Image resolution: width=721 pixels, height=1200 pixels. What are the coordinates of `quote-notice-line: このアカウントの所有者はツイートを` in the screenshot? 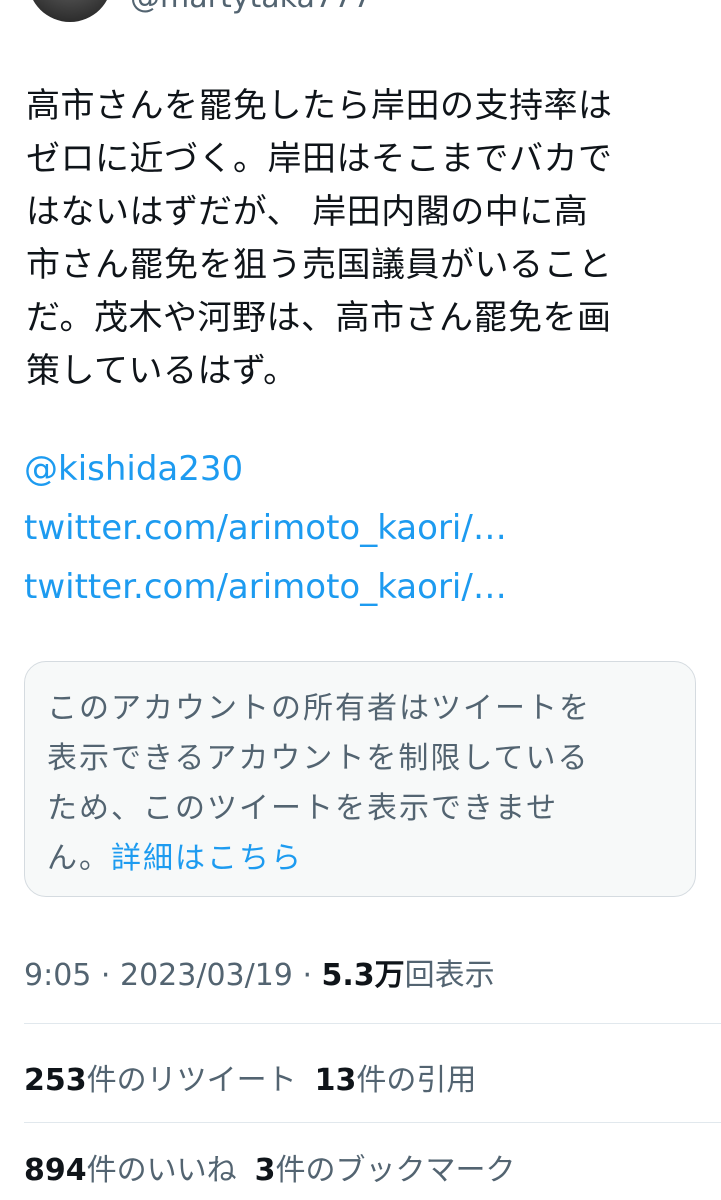 It's located at (319, 708).